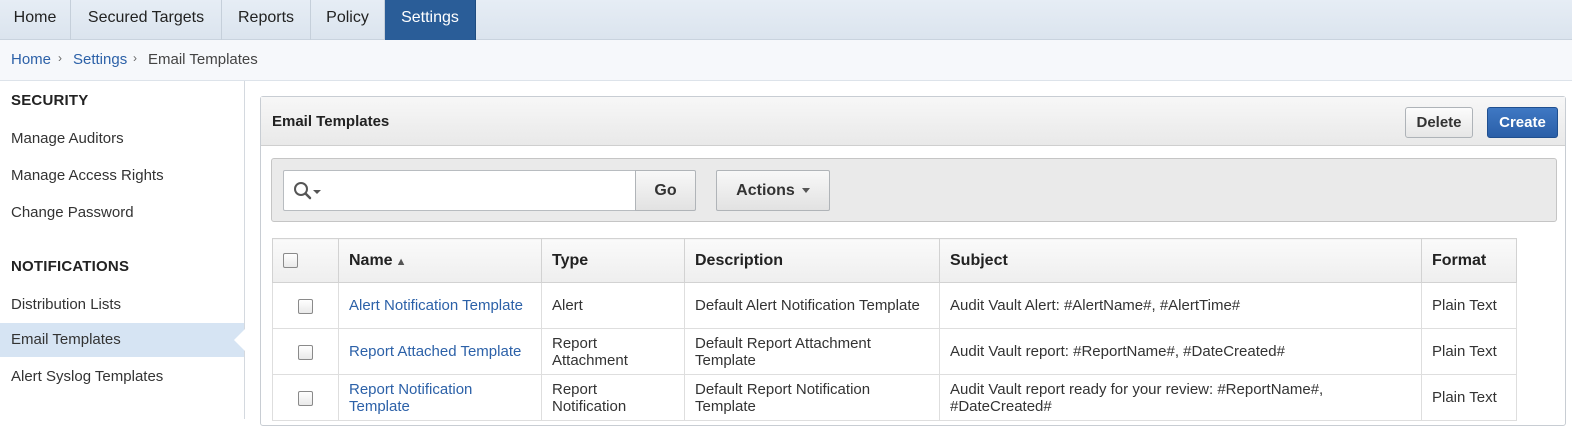 The image size is (1572, 426). Describe the element at coordinates (913, 121) in the screenshot. I see `region-header: Email Templates Delete Create` at that location.